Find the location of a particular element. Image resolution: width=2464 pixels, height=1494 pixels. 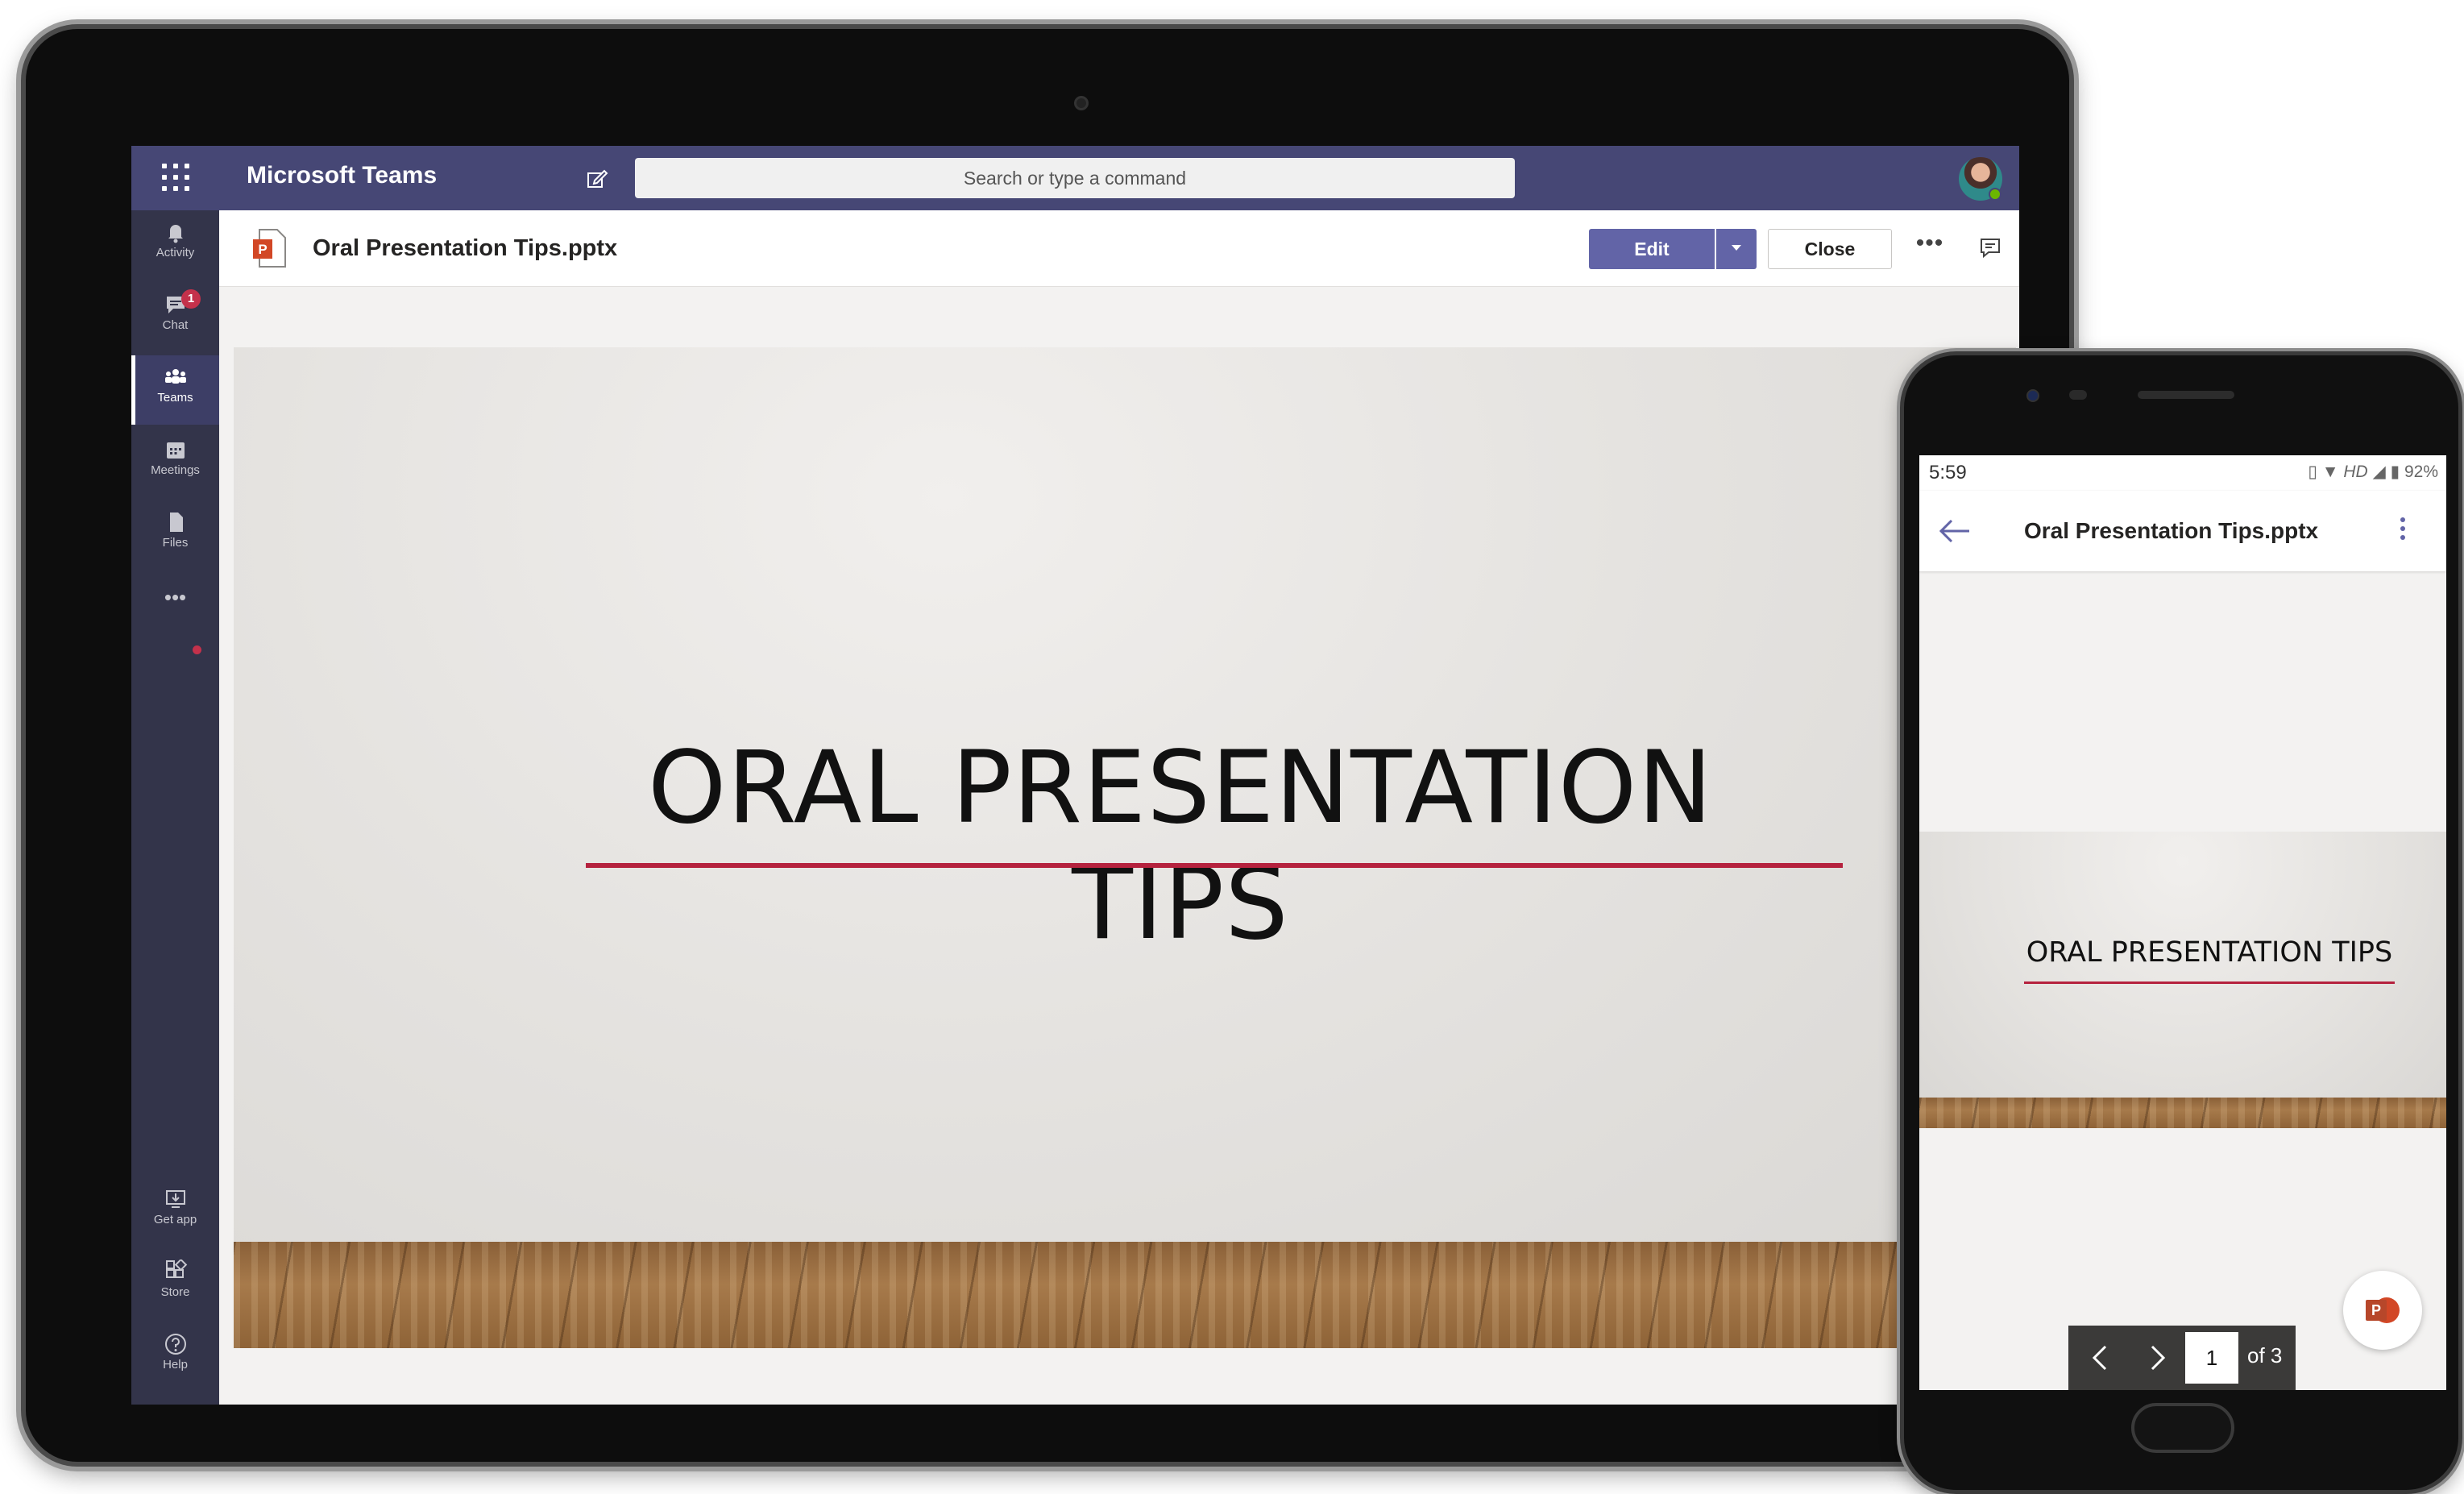

phone-app-bar: Oral Presentation Tips.pptx is located at coordinates (2182, 531).